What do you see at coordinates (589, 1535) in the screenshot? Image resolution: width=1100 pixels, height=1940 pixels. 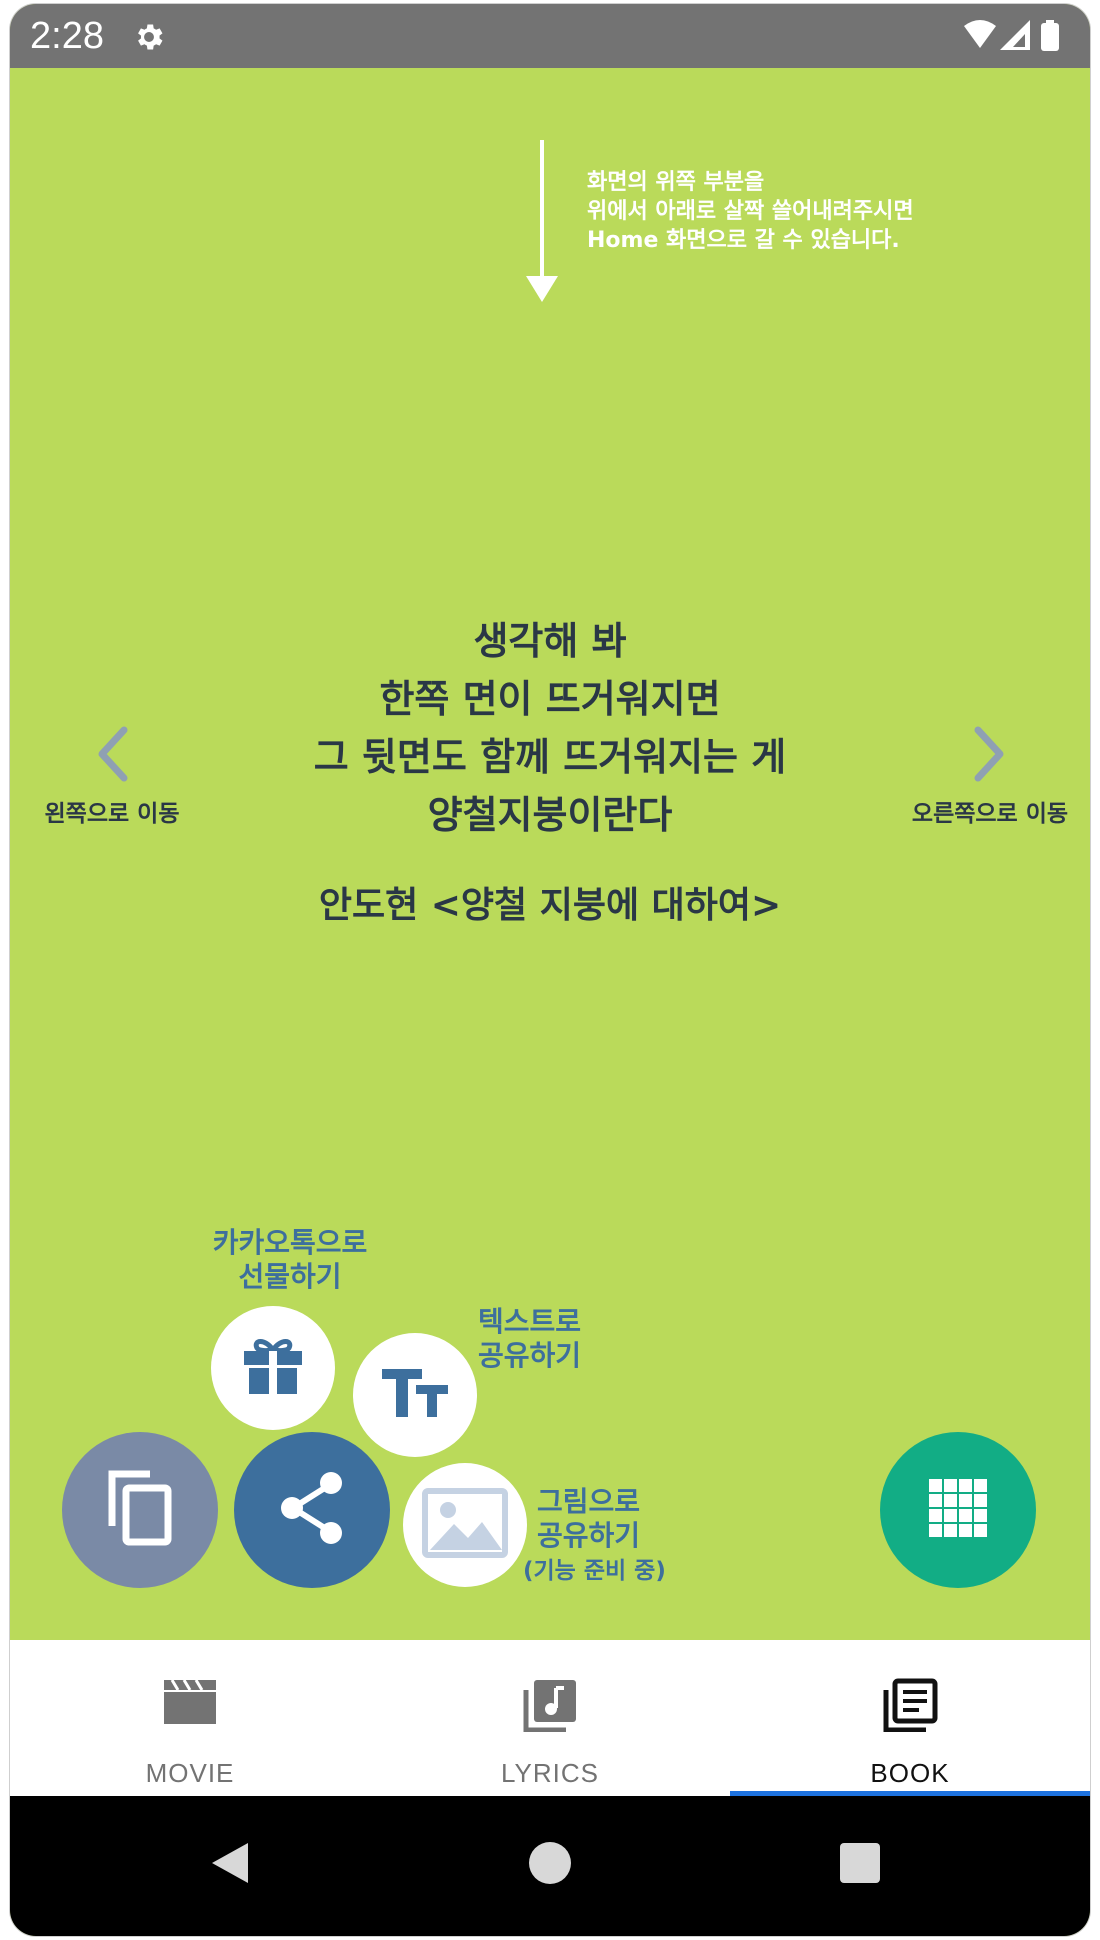 I see `image-share-label-line: 공유하기` at bounding box center [589, 1535].